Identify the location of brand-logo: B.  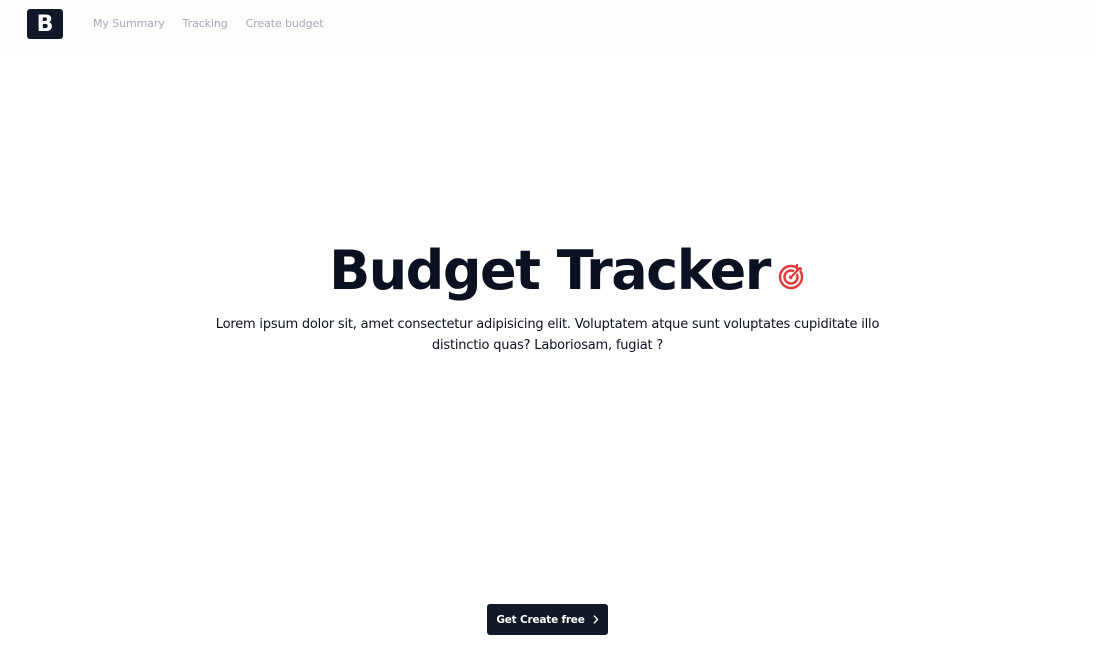
(45, 24).